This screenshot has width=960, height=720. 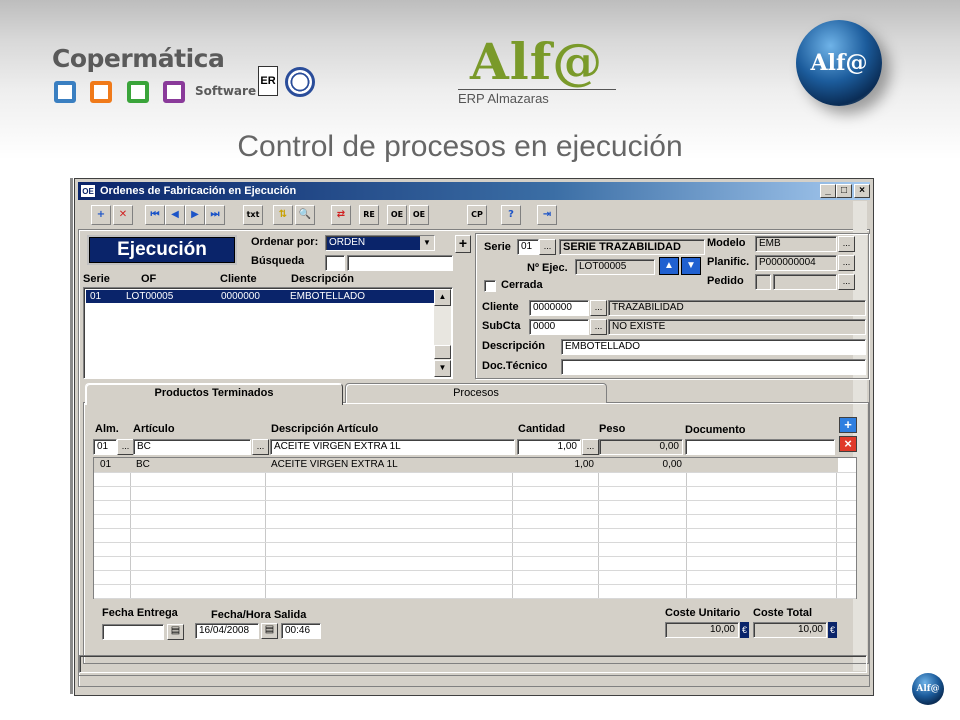 What do you see at coordinates (559, 308) in the screenshot?
I see `cliente-code-field: 0000000` at bounding box center [559, 308].